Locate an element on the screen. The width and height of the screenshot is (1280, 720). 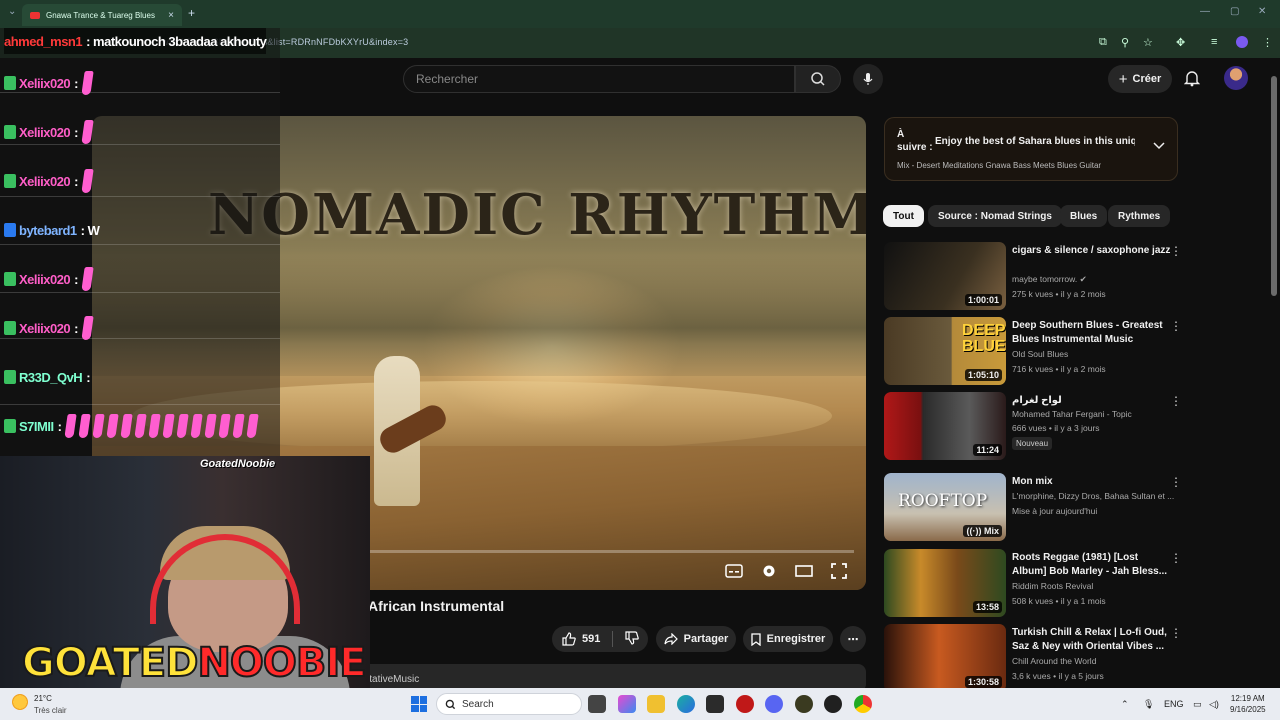
browser-tab: Gnawa Trance & Tuareg Blues × is located at coordinates (102, 15).